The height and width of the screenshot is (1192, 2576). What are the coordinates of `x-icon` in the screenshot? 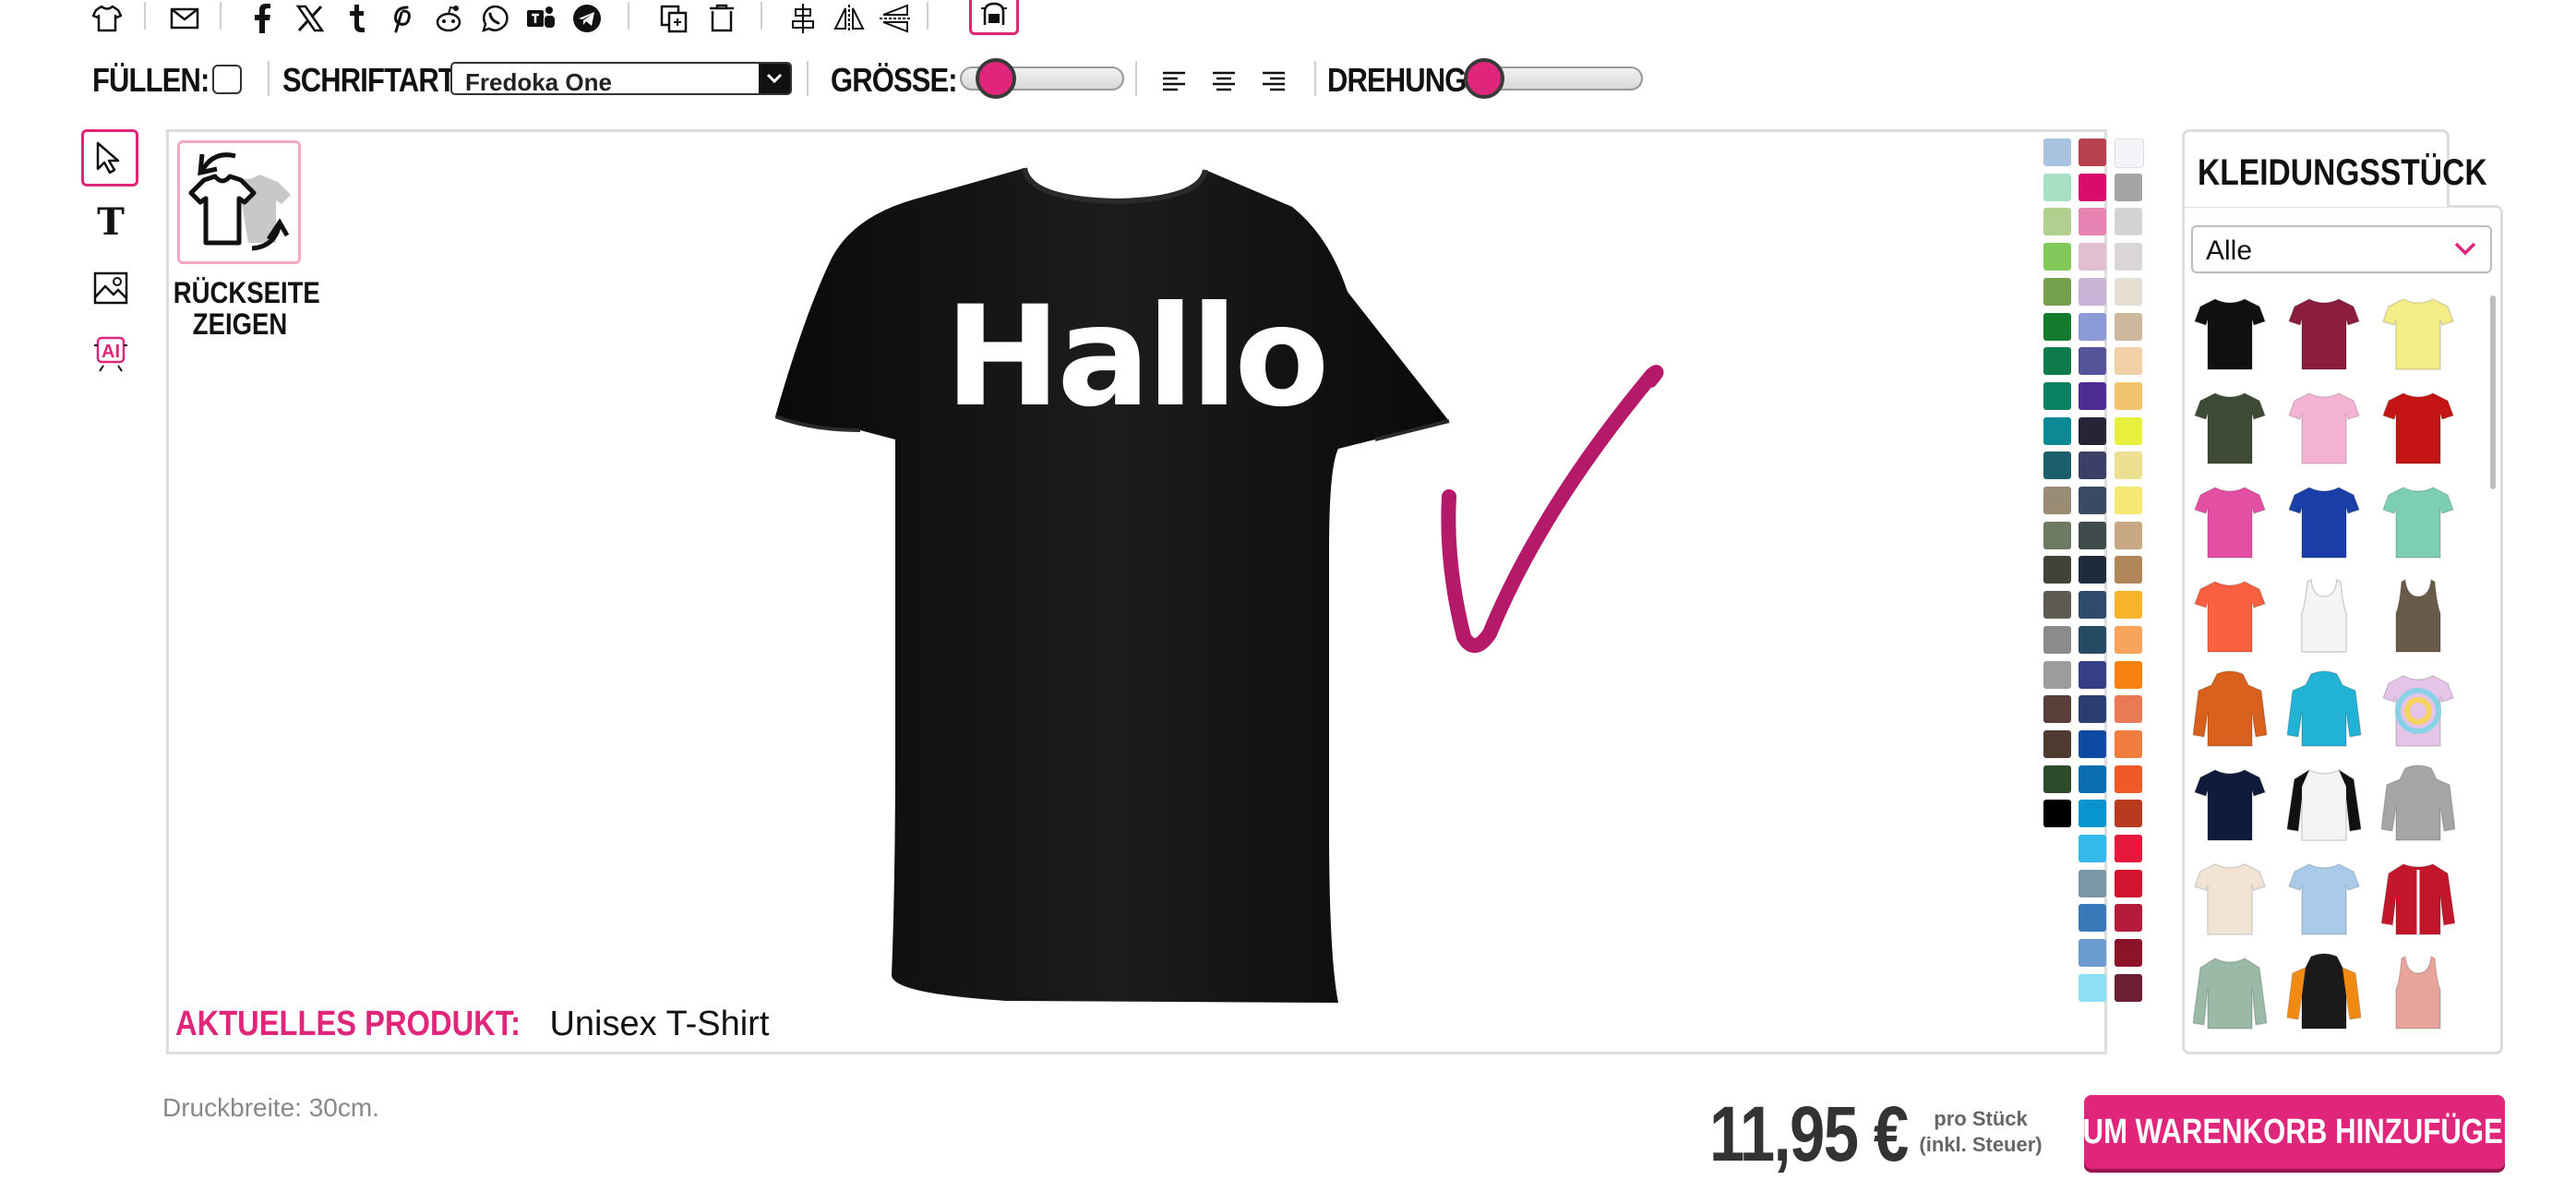 It's located at (311, 18).